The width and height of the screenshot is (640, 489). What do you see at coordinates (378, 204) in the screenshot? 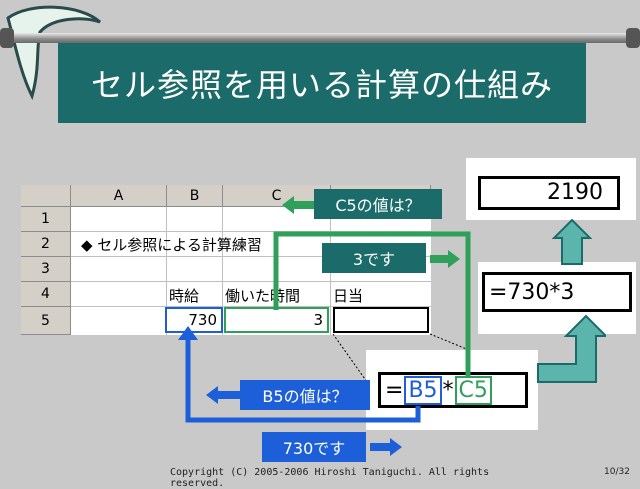
I see `callout-c5-question: C5の値は？` at bounding box center [378, 204].